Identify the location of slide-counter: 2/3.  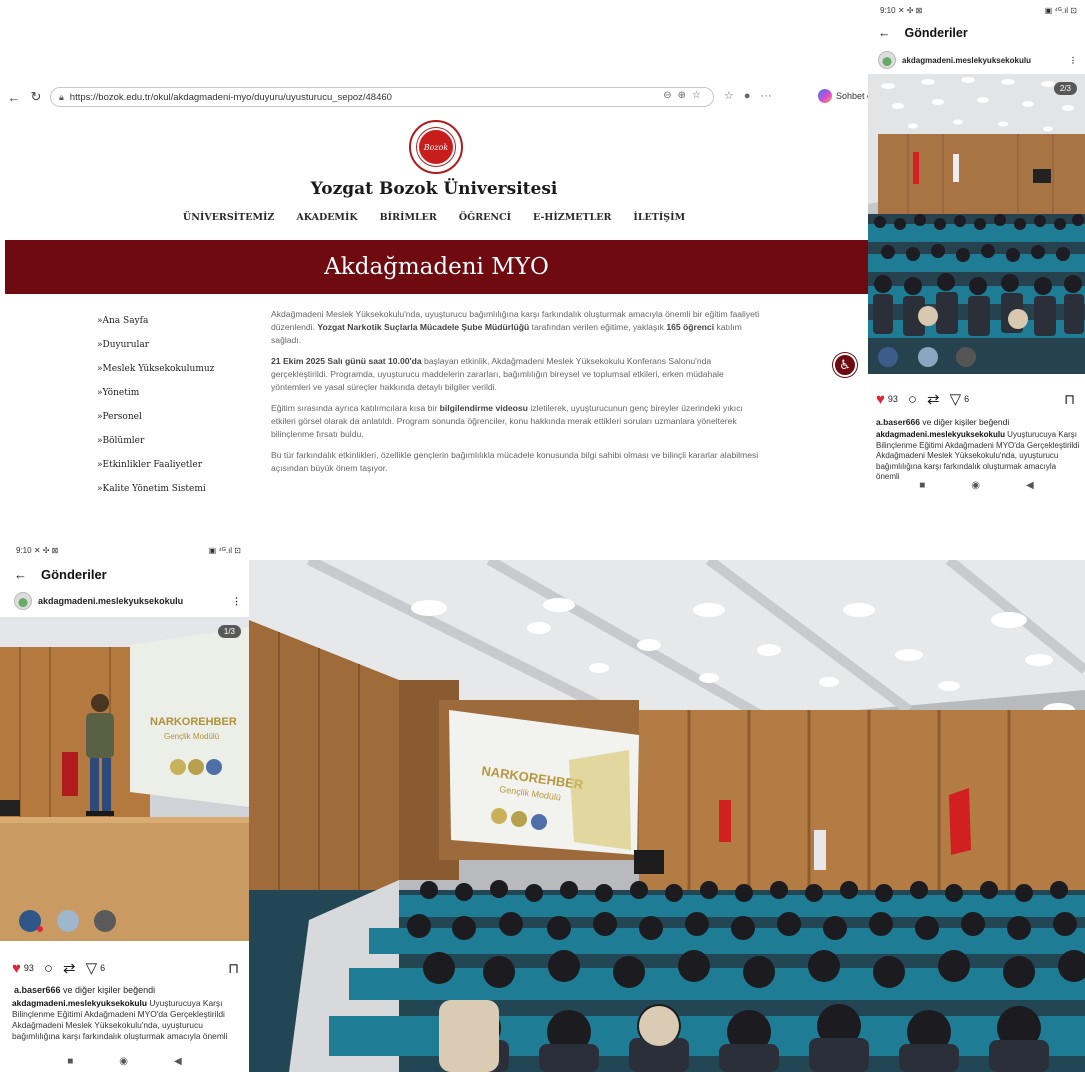
(1065, 88).